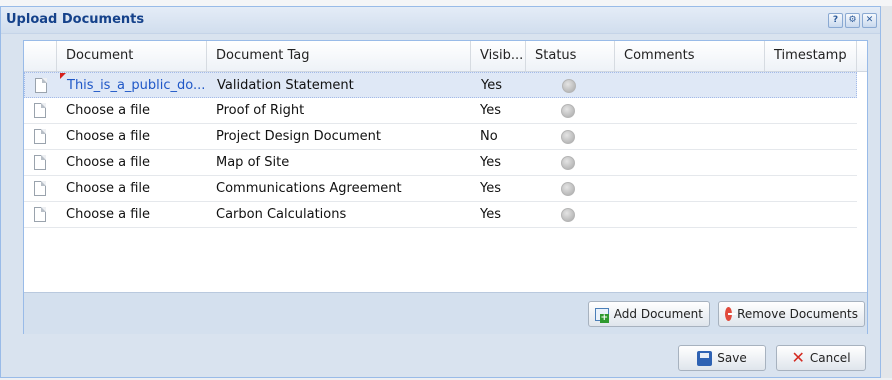  I want to click on tag-cell: Map of Site, so click(339, 162).